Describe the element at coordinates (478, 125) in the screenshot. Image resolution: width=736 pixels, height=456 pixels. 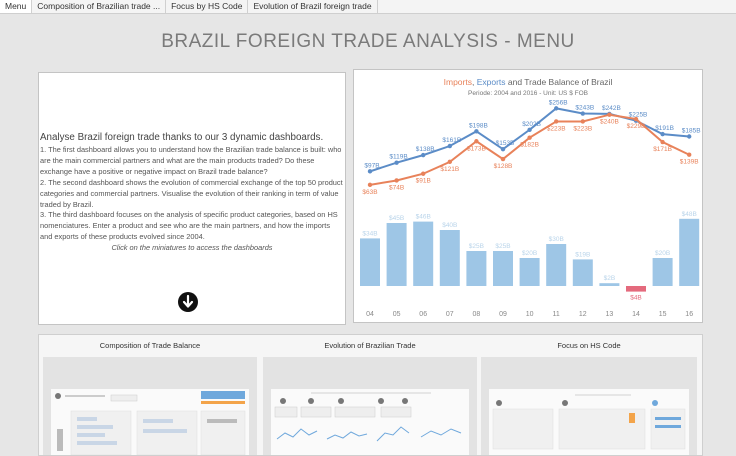
I see `exports-value-label: $198B` at that location.